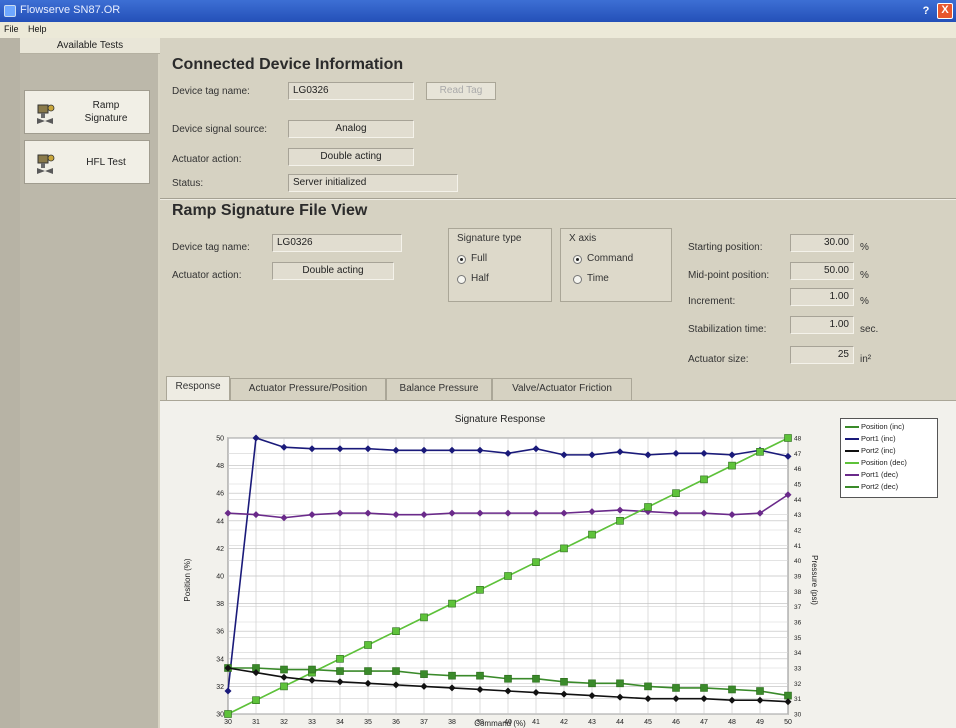 The width and height of the screenshot is (956, 728). Describe the element at coordinates (562, 389) in the screenshot. I see `tab-valve-actuator-friction: Valve/Actuator Friction` at that location.